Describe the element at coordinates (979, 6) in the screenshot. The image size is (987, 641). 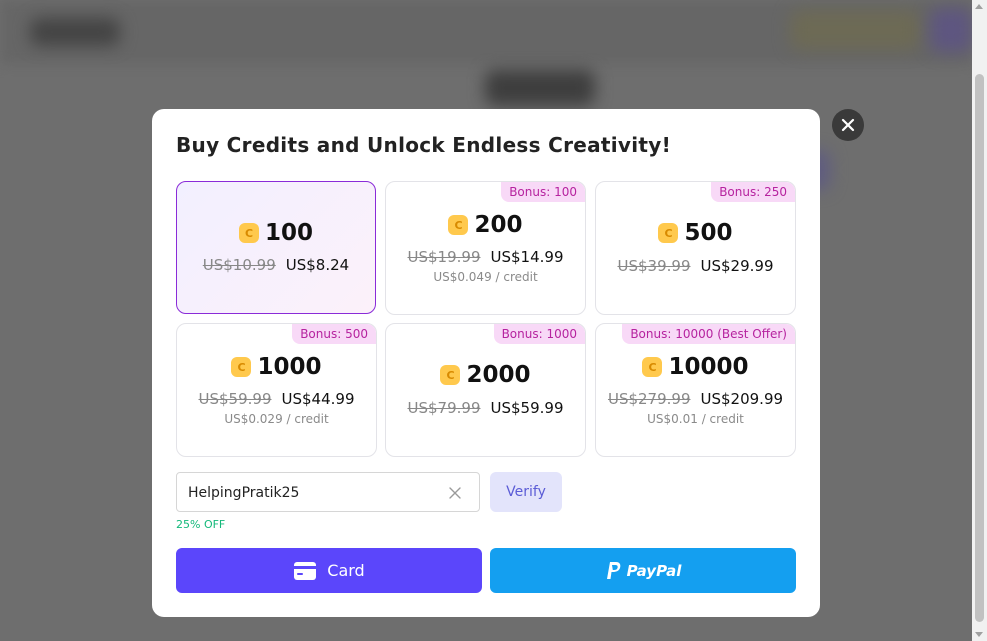
I see `scroll-up-icon` at that location.